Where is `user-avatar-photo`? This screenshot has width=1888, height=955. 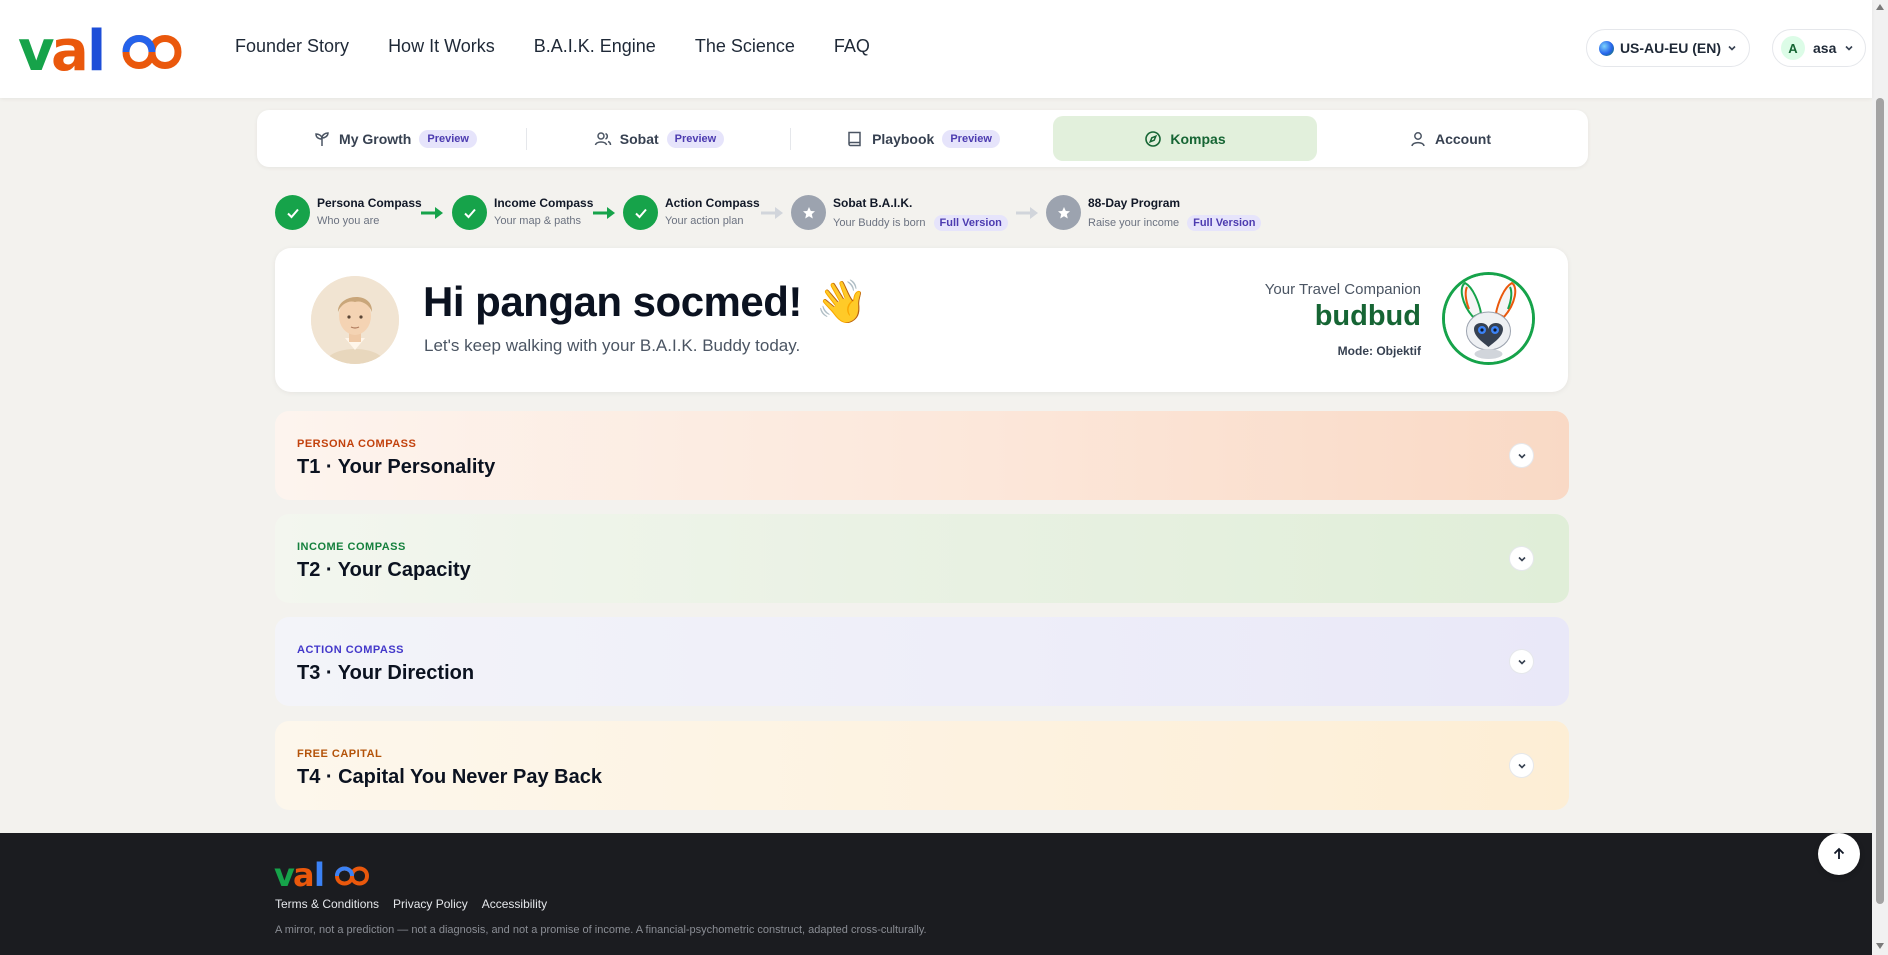 user-avatar-photo is located at coordinates (355, 320).